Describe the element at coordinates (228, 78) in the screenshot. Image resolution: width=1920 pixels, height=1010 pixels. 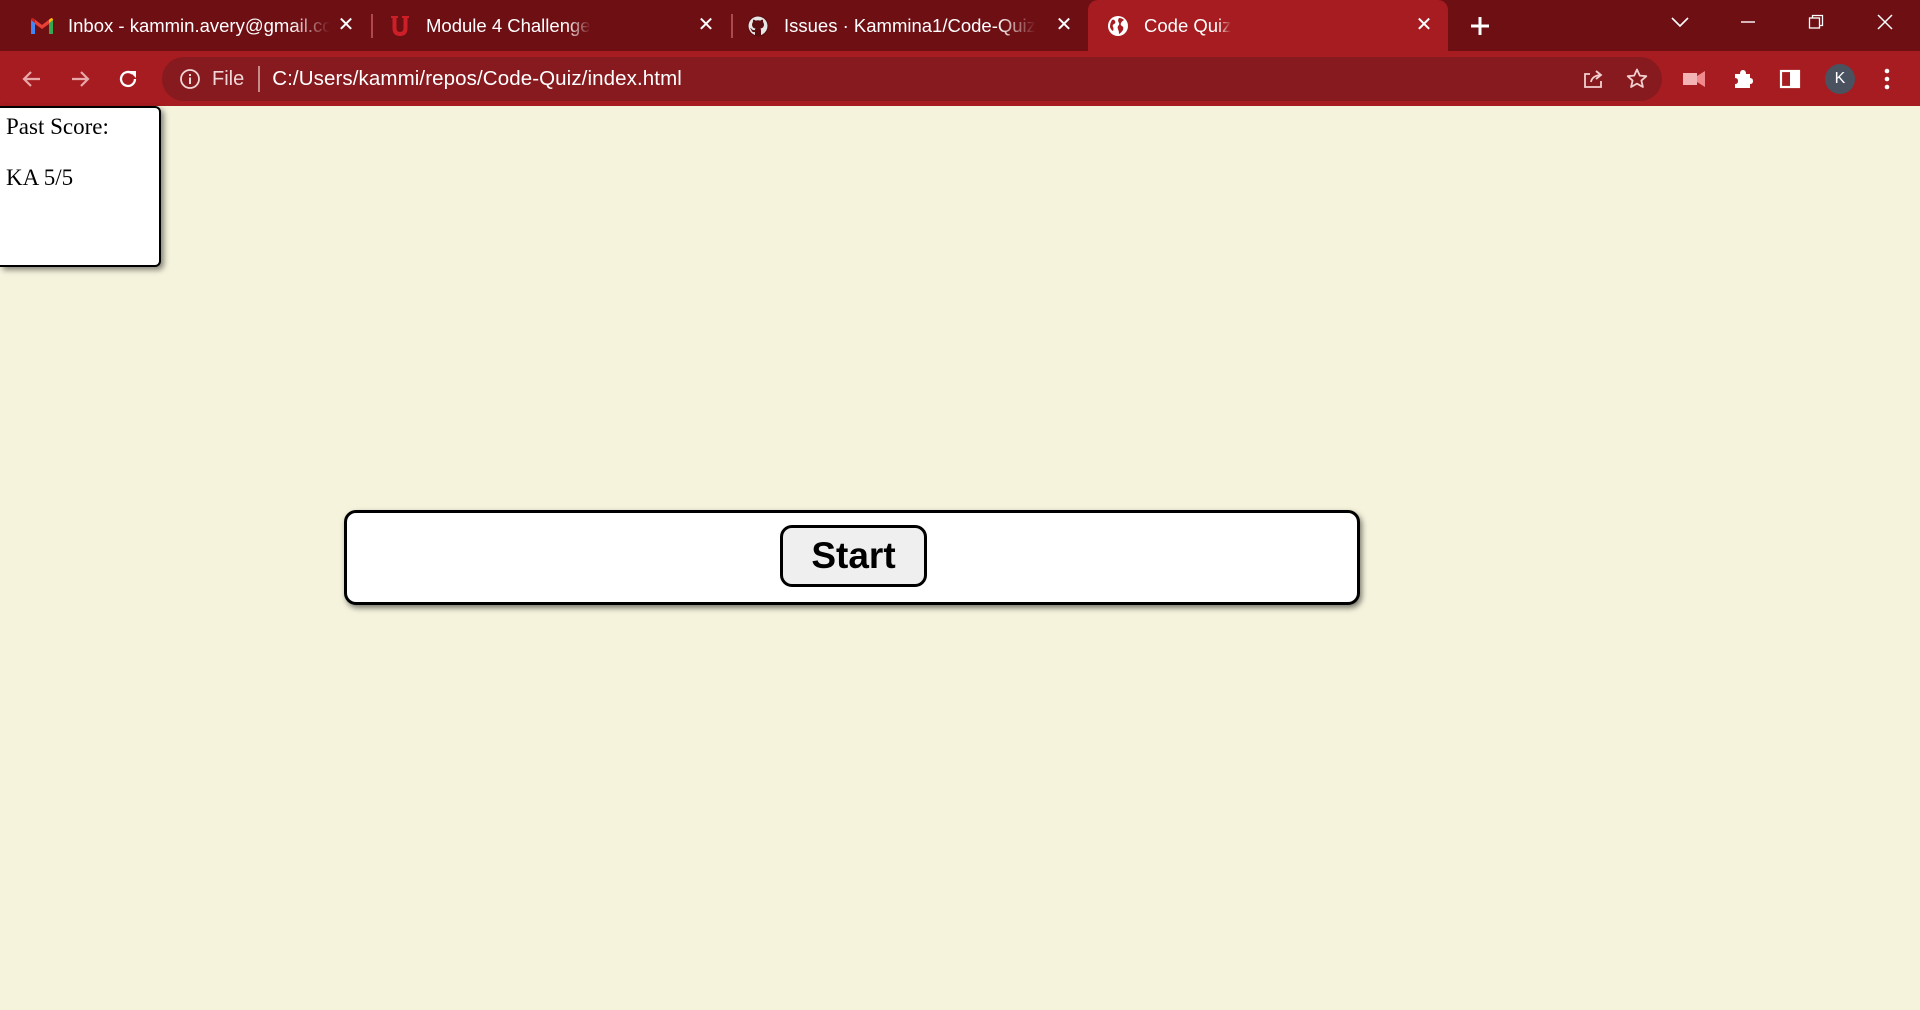
I see `file-scheme-label: File` at that location.